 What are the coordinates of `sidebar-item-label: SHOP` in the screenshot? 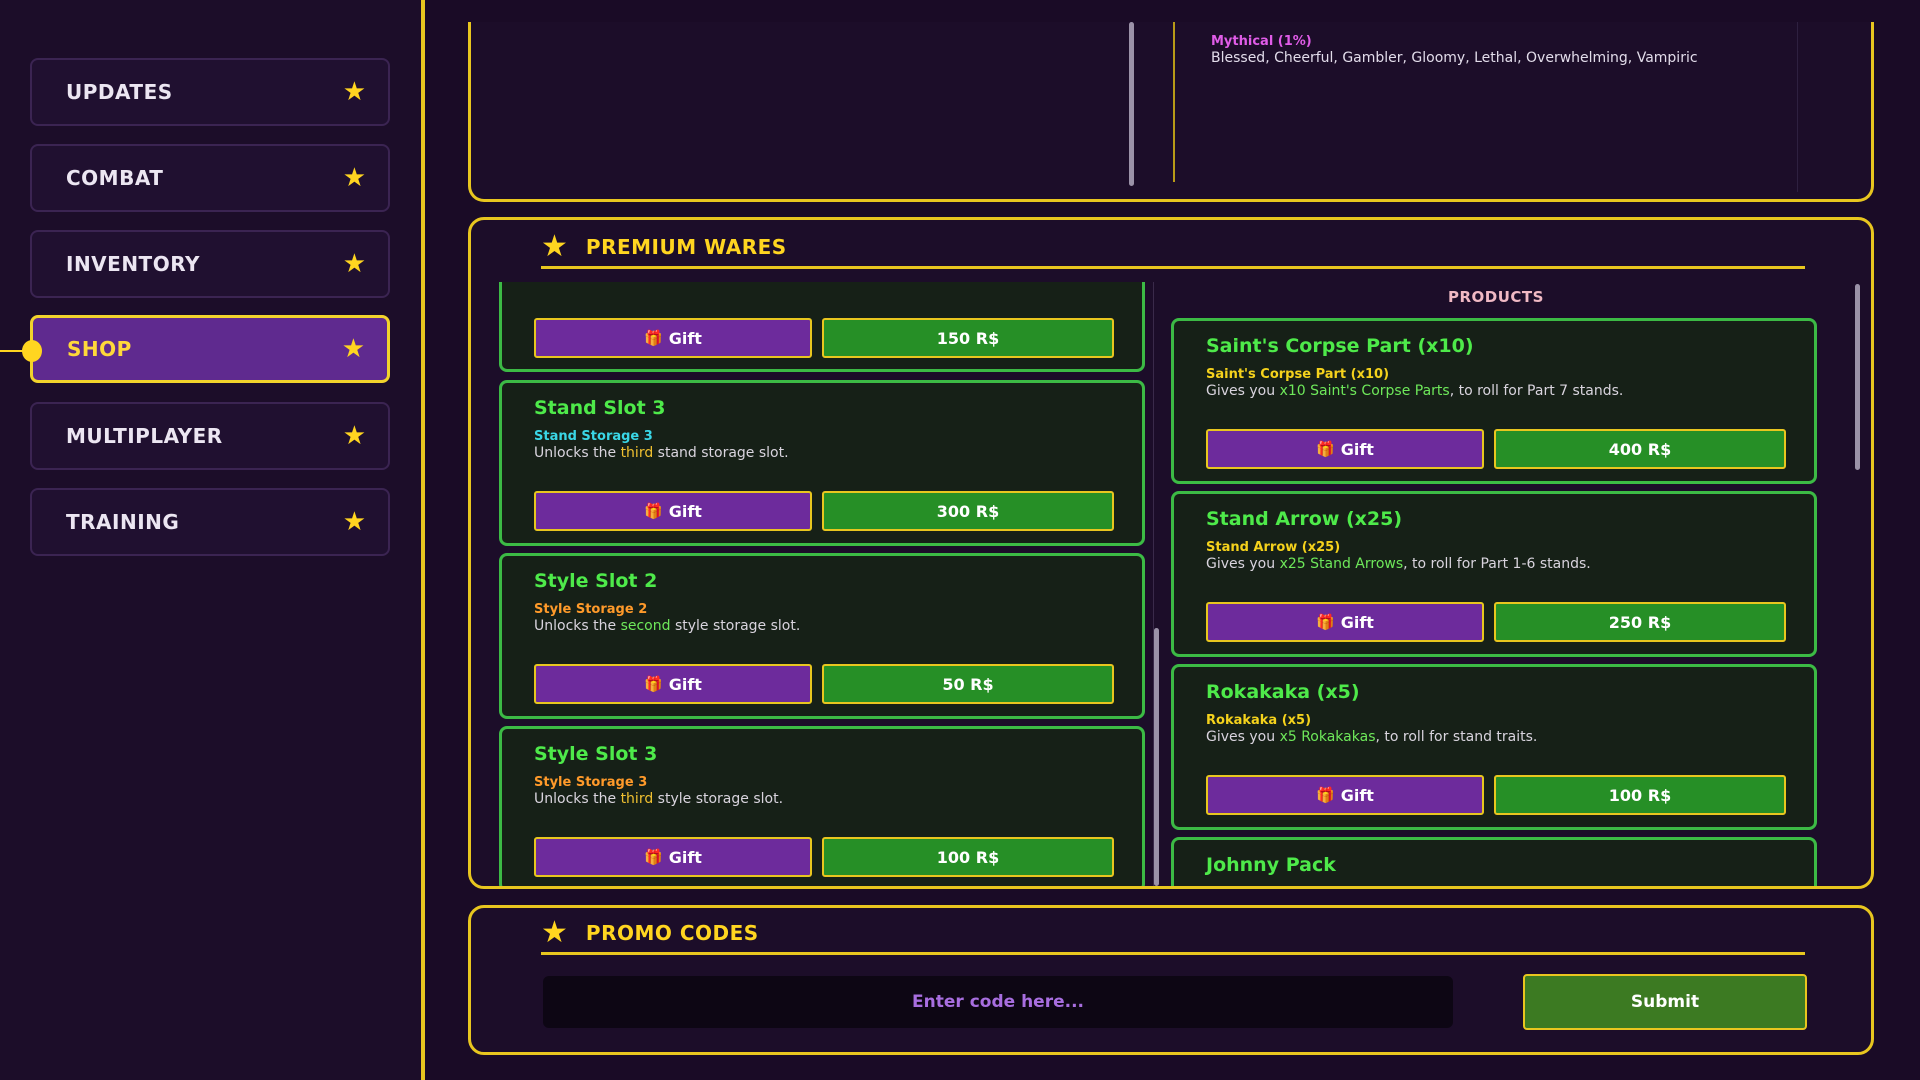 It's located at (99, 349).